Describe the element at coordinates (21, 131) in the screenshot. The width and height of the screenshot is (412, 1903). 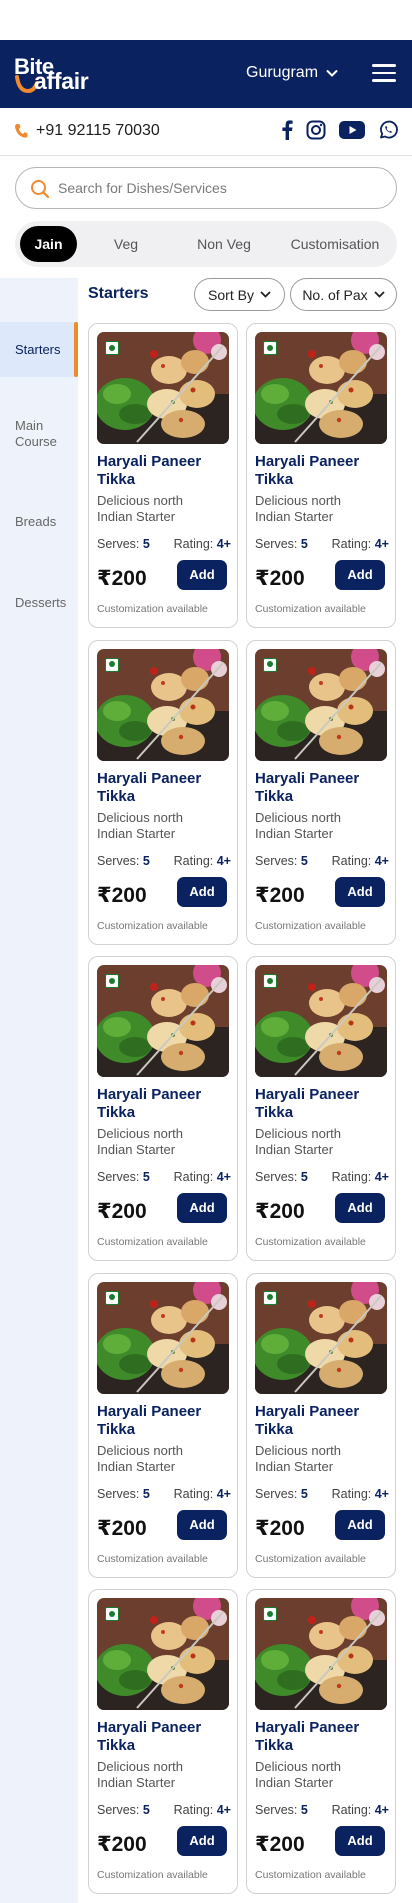
I see `phone-icon` at that location.